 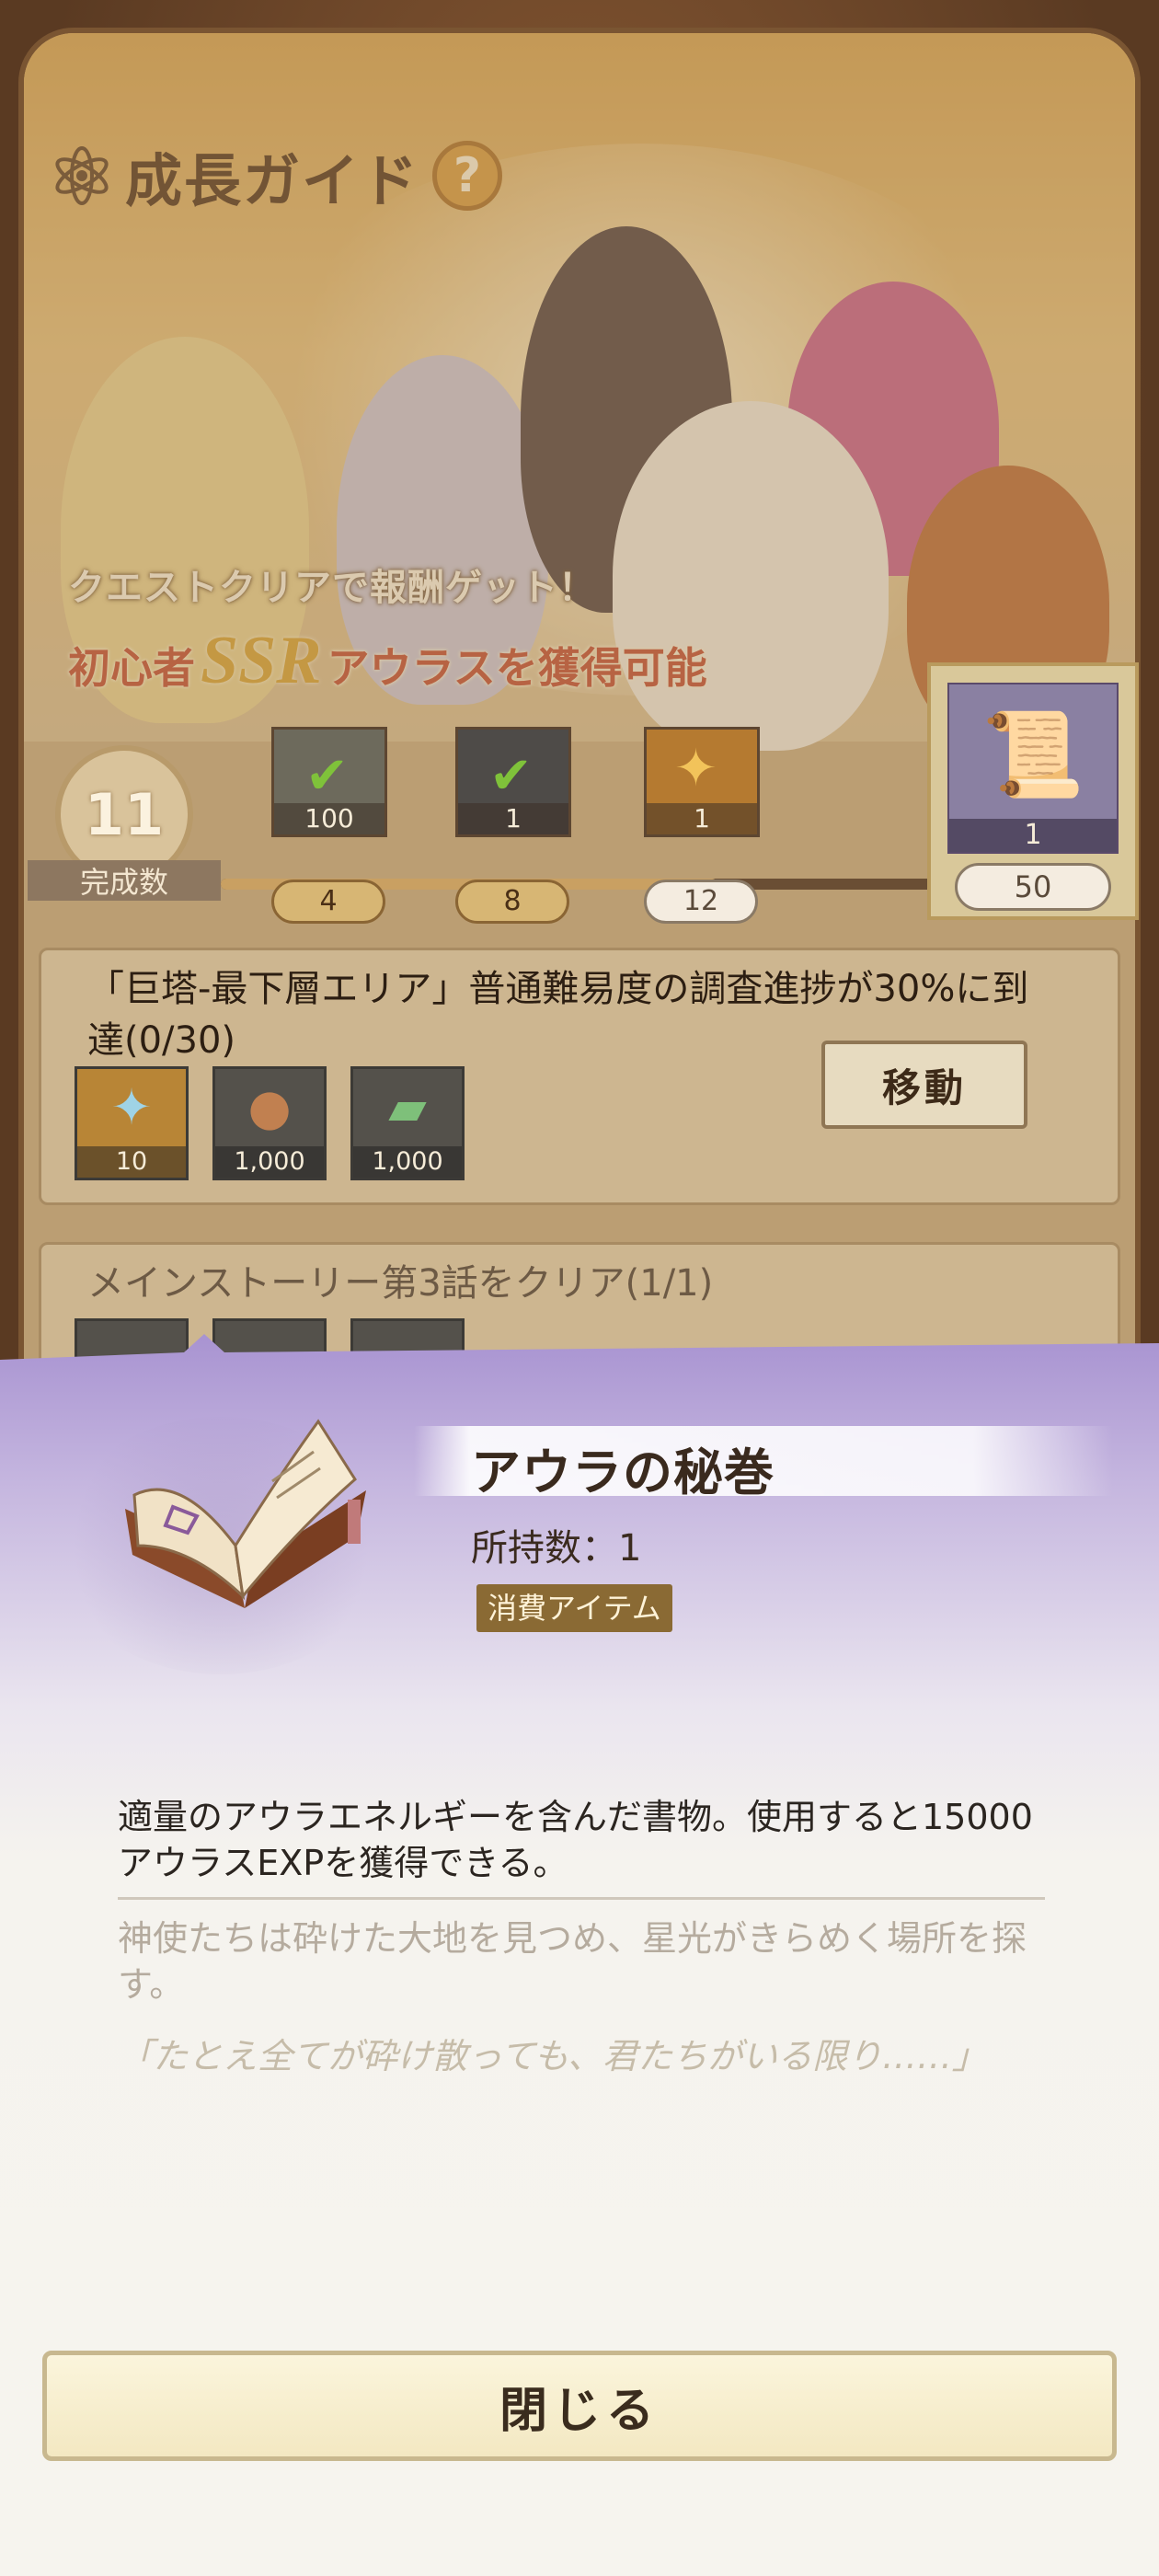 What do you see at coordinates (630, 1548) in the screenshot?
I see `owned-value: 1` at bounding box center [630, 1548].